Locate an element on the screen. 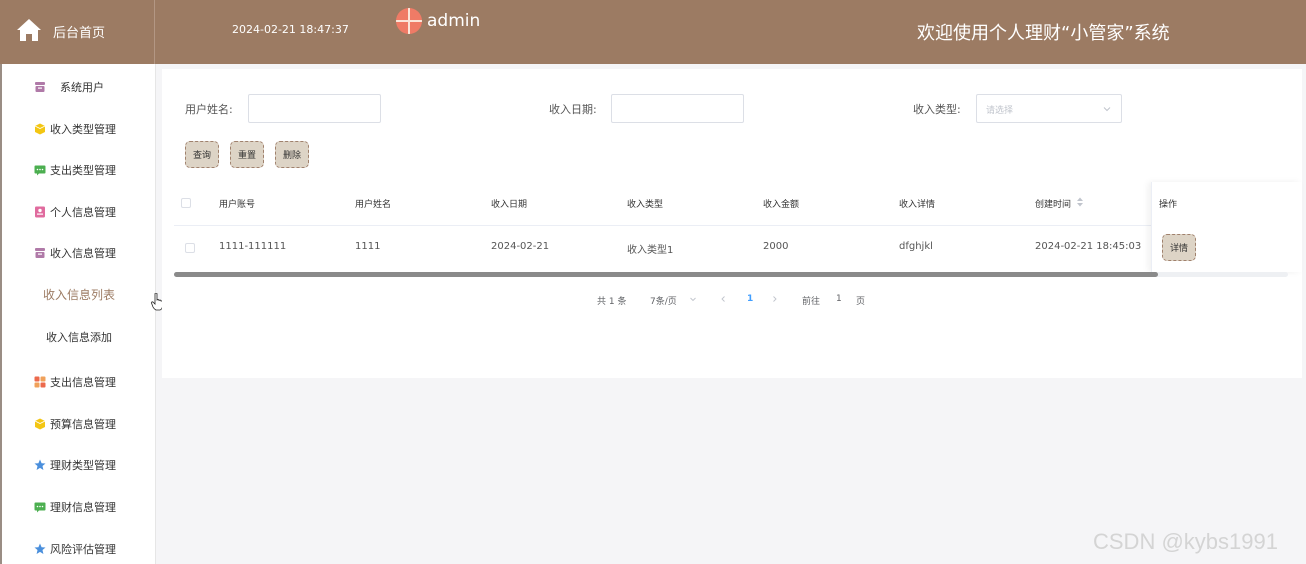  sidebar-item-income-info: 收入信息管理 is located at coordinates (79, 253).